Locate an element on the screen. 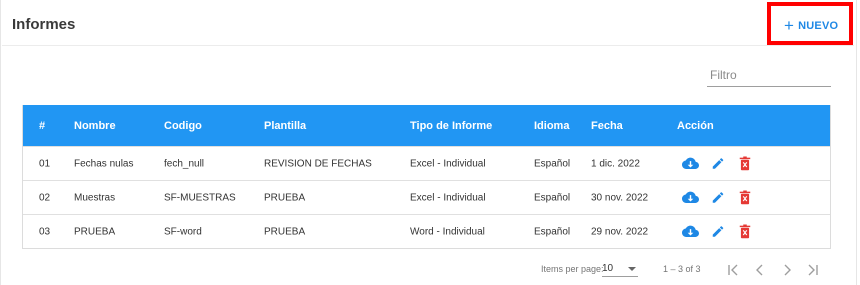  column-header-idioma: Idioma is located at coordinates (552, 125).